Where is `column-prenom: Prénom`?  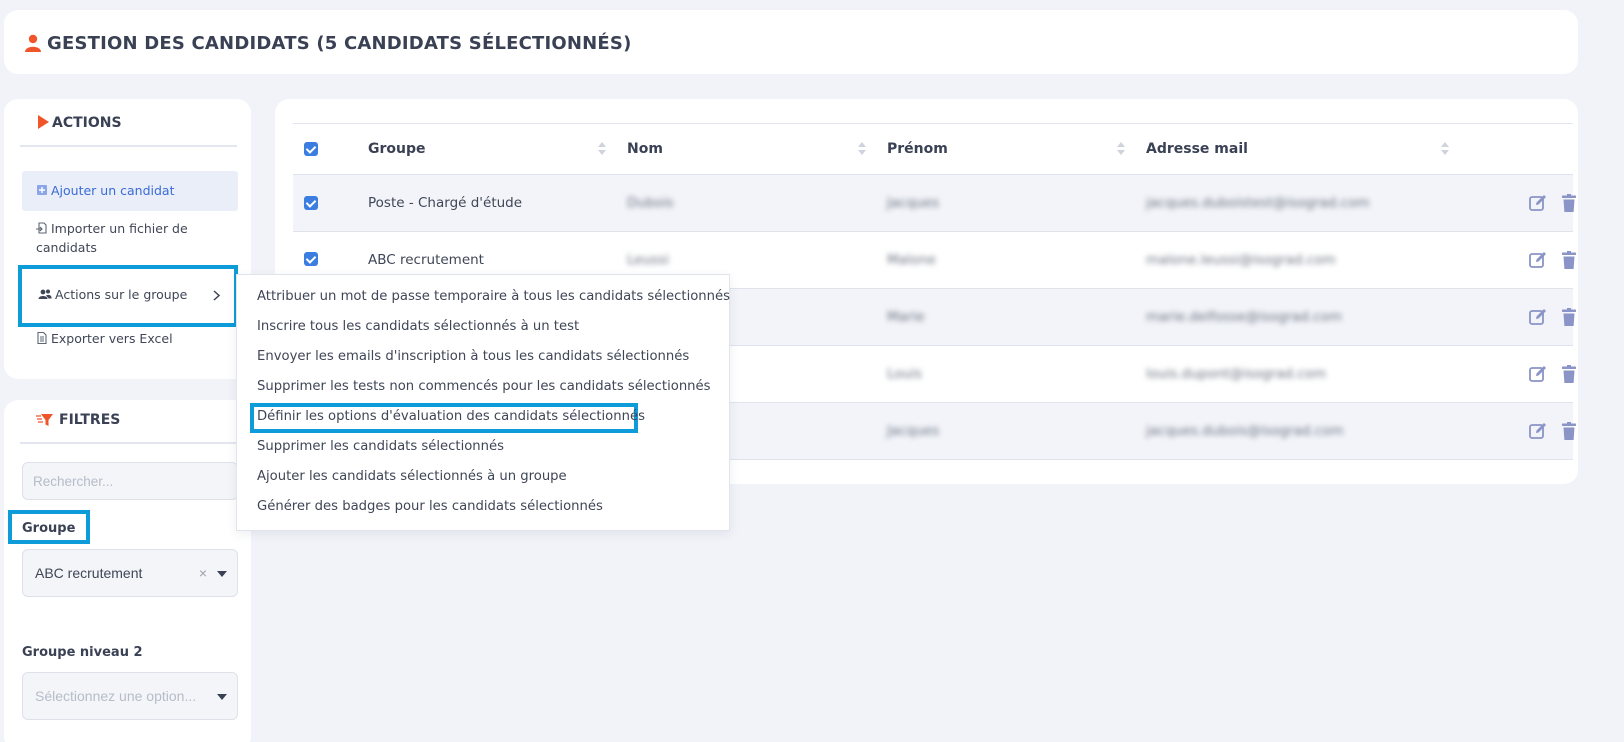
column-prenom: Prénom is located at coordinates (917, 149).